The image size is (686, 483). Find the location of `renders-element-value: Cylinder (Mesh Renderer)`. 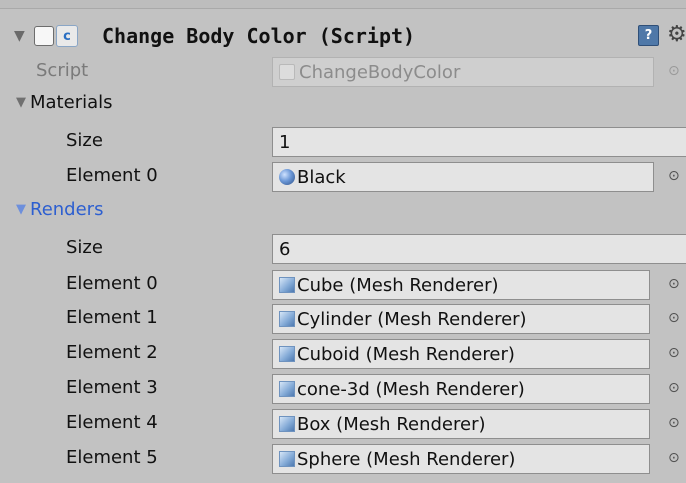

renders-element-value: Cylinder (Mesh Renderer) is located at coordinates (412, 319).